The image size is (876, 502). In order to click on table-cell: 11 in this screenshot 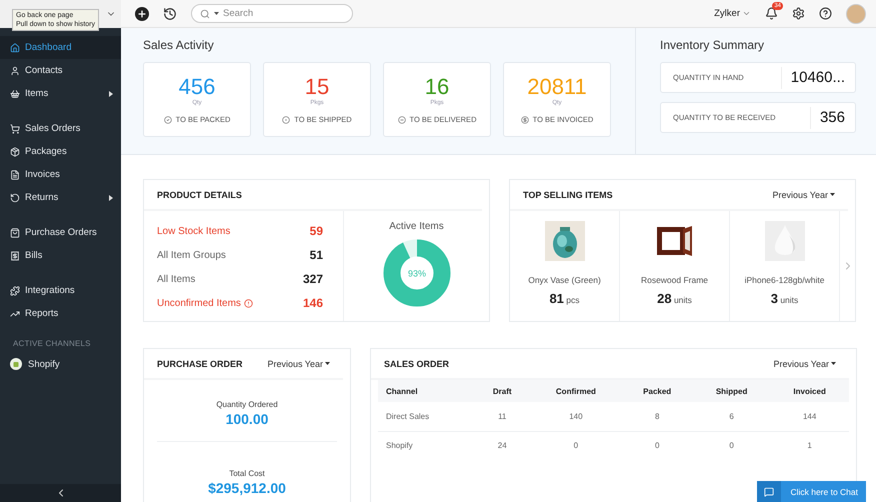, I will do `click(502, 416)`.